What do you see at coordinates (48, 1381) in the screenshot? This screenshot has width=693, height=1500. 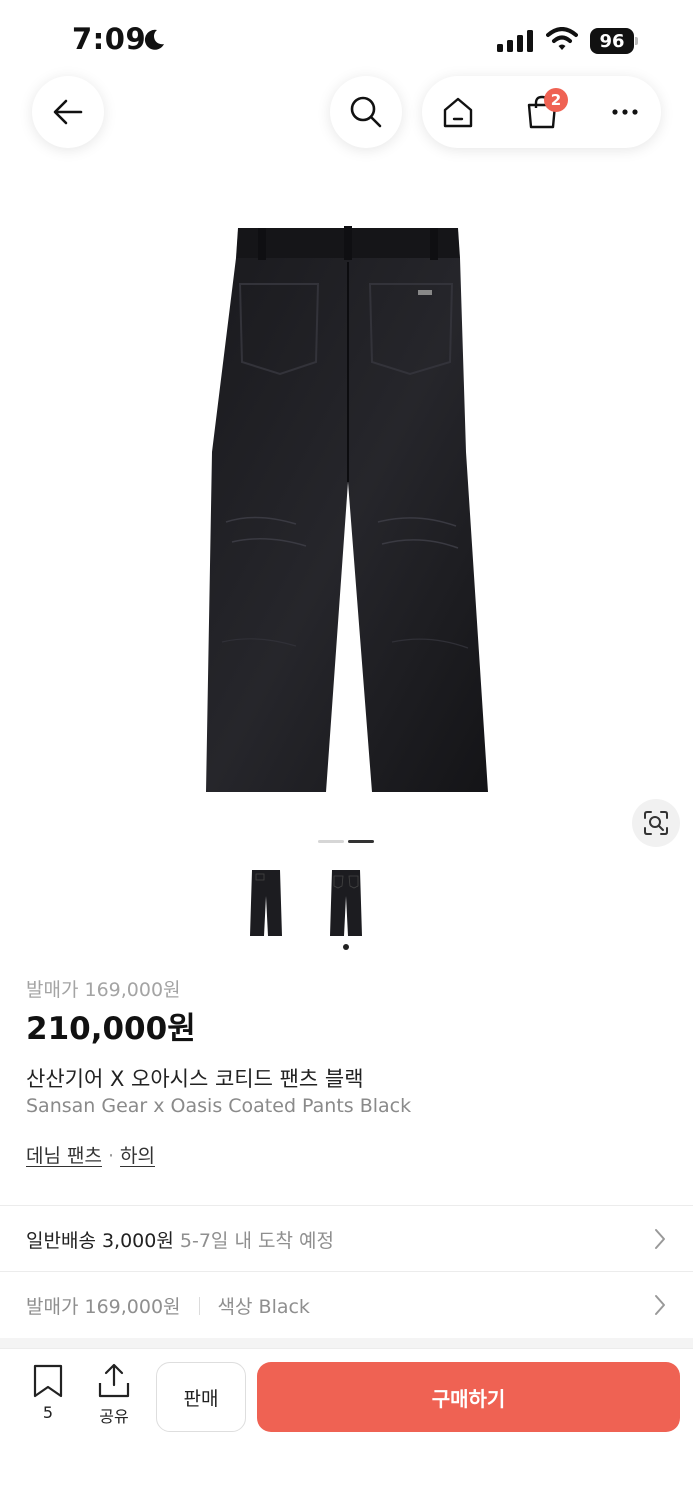 I see `bookmark-icon` at bounding box center [48, 1381].